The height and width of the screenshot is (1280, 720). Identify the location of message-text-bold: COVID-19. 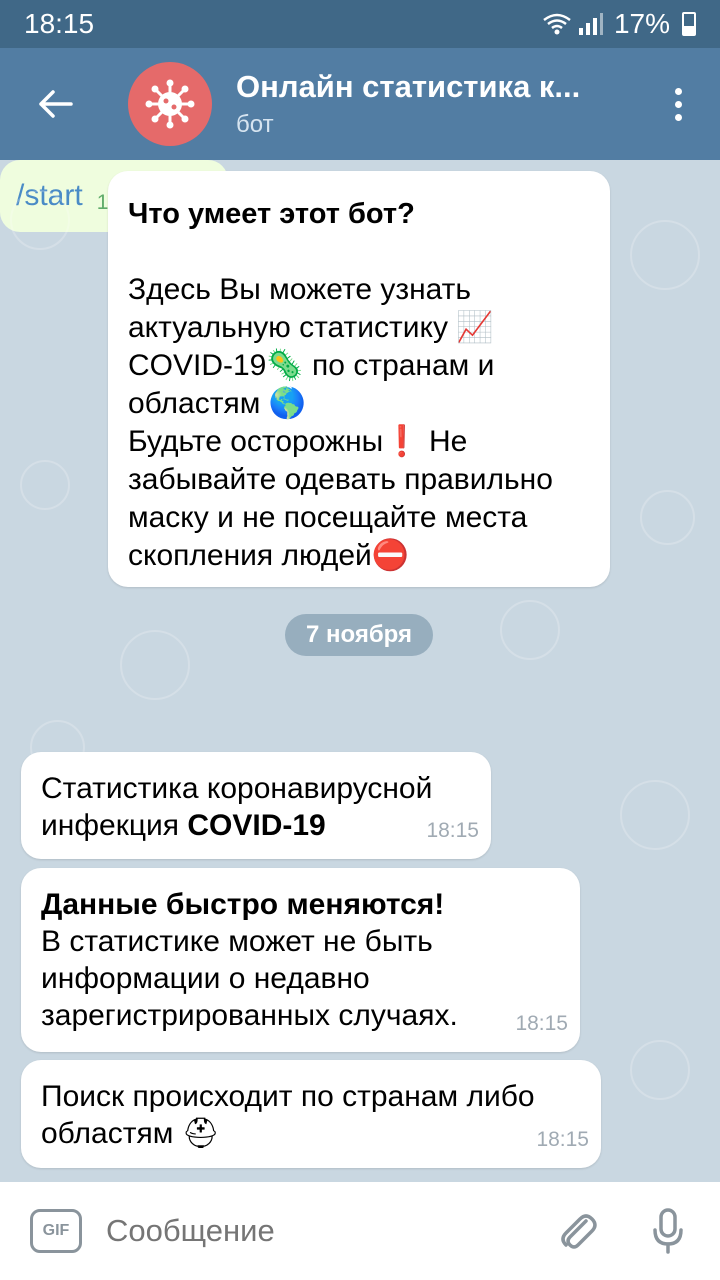
(256, 825).